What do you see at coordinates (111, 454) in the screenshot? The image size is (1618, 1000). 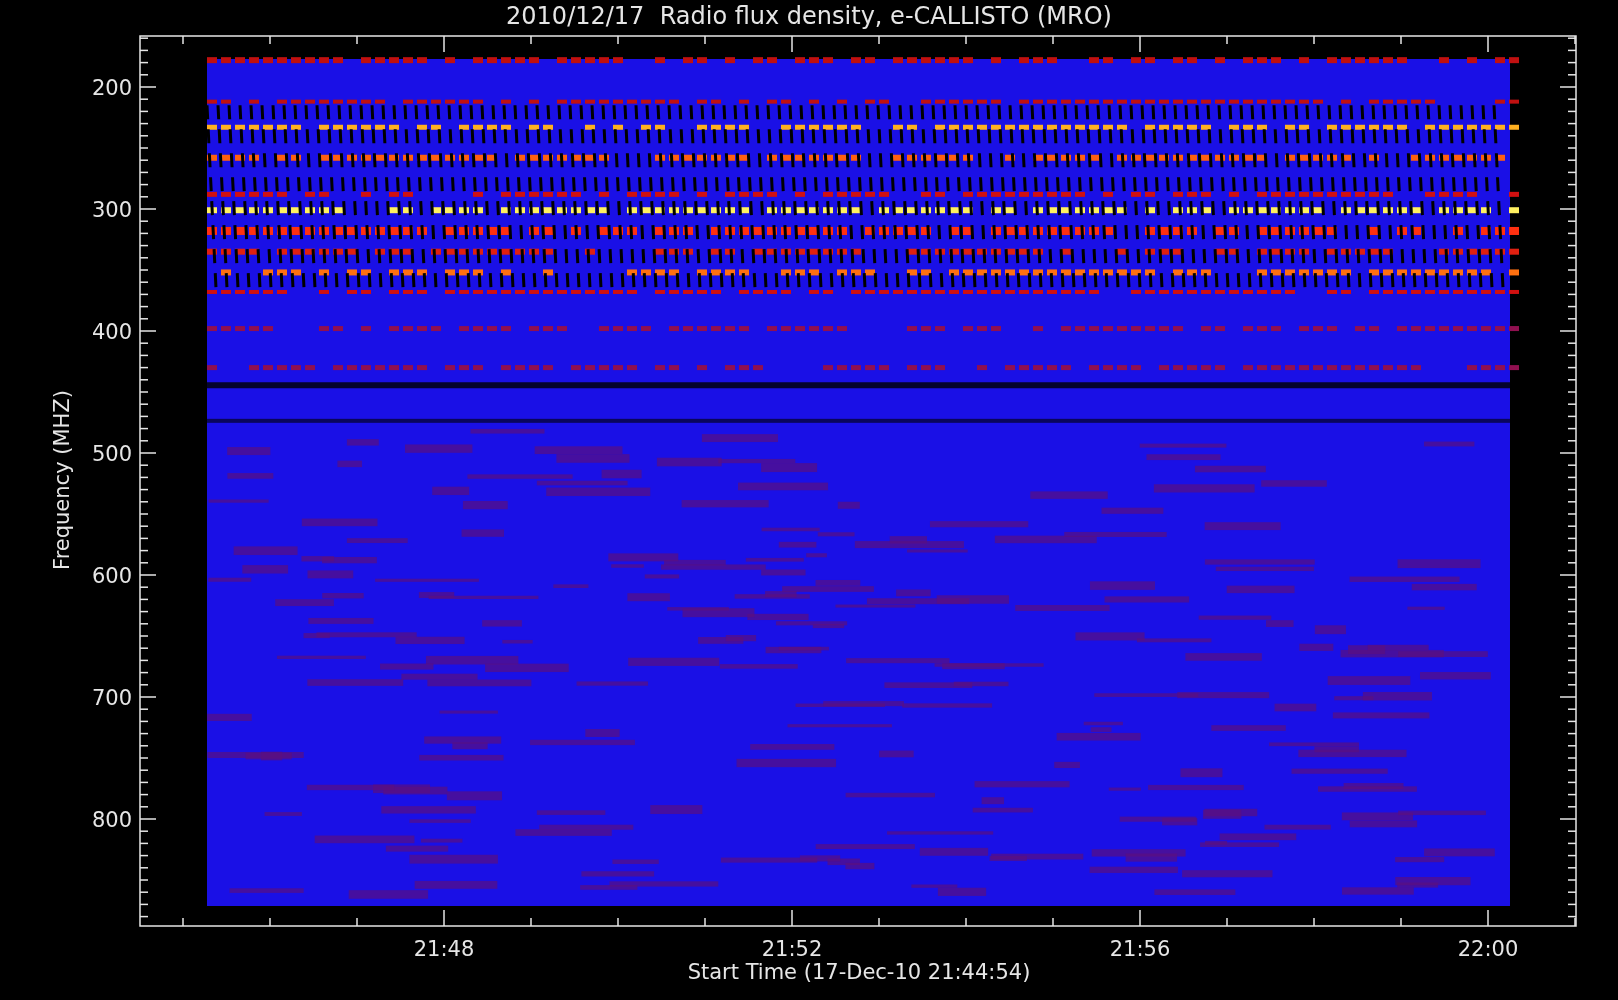 I see `y-tick-label: 500` at bounding box center [111, 454].